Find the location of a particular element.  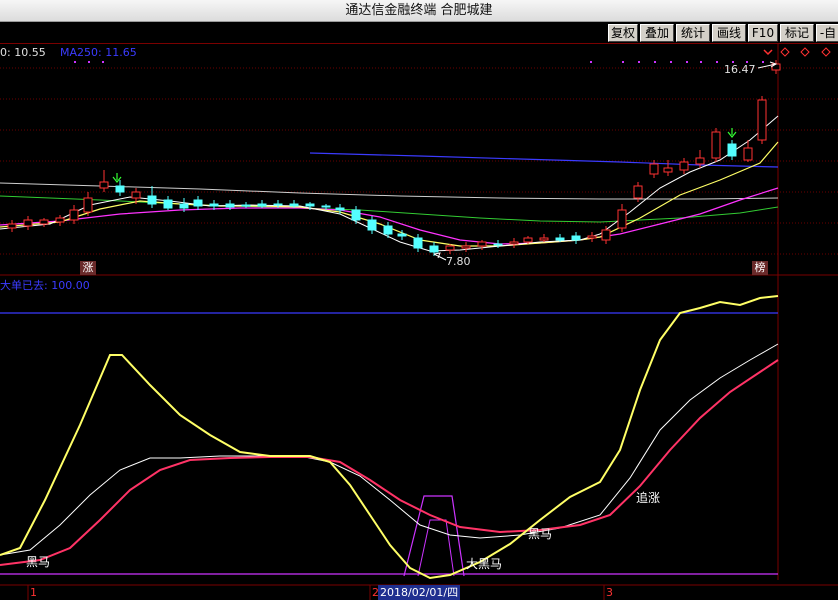

annotation-big-black-horse: 大黑马 is located at coordinates (484, 564).